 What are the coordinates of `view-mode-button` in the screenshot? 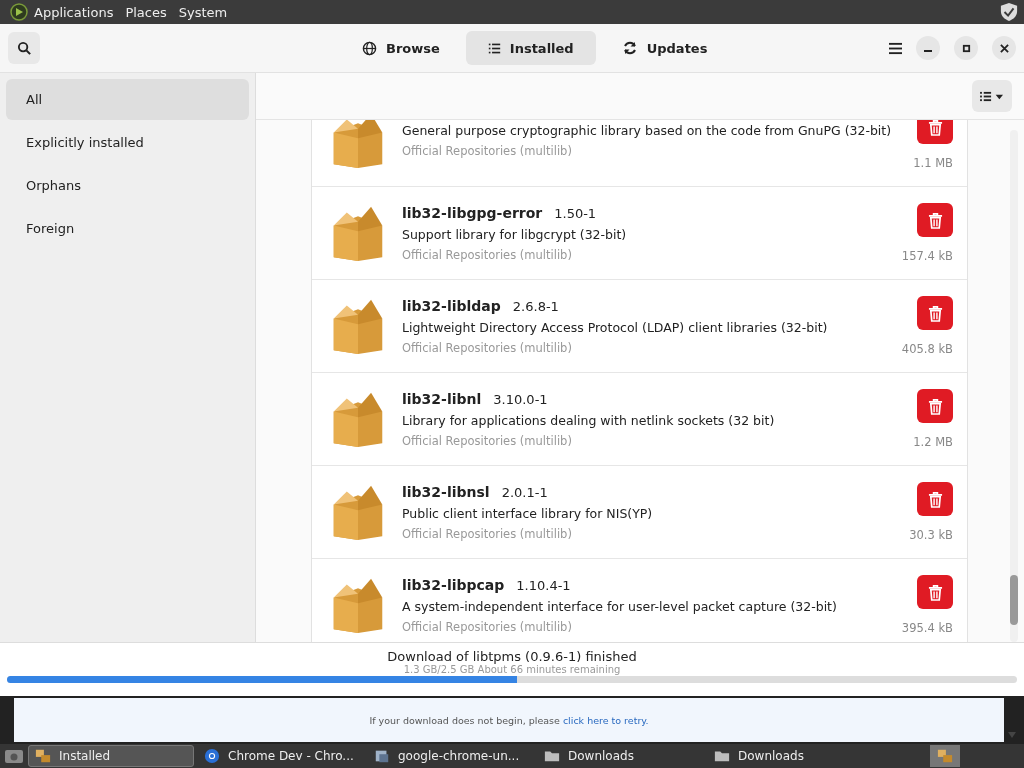 It's located at (992, 96).